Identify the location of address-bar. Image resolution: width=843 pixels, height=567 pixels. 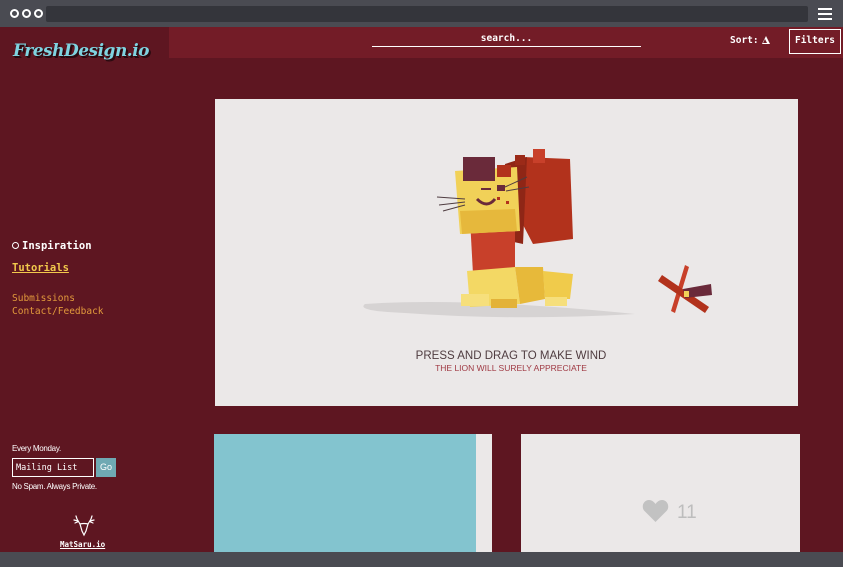
(427, 14).